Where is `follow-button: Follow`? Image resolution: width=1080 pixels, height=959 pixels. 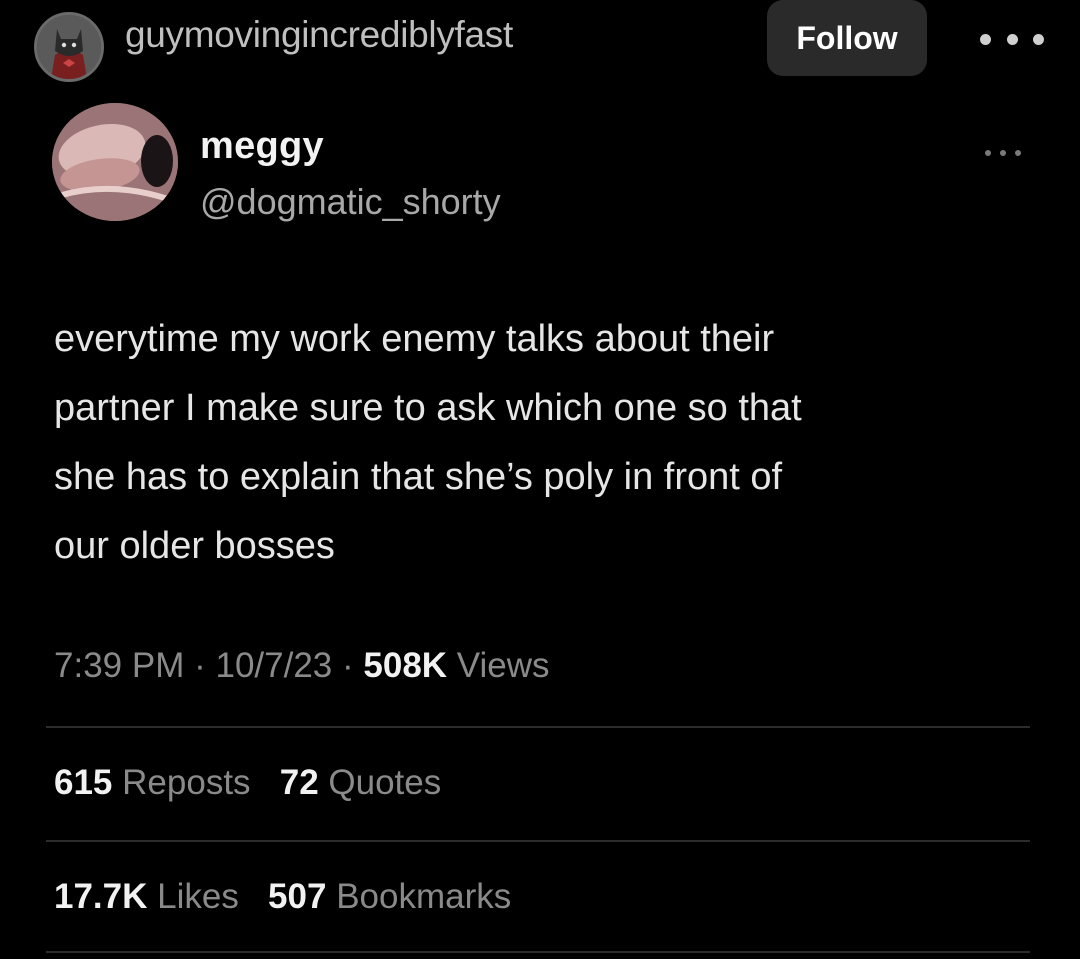 follow-button: Follow is located at coordinates (847, 38).